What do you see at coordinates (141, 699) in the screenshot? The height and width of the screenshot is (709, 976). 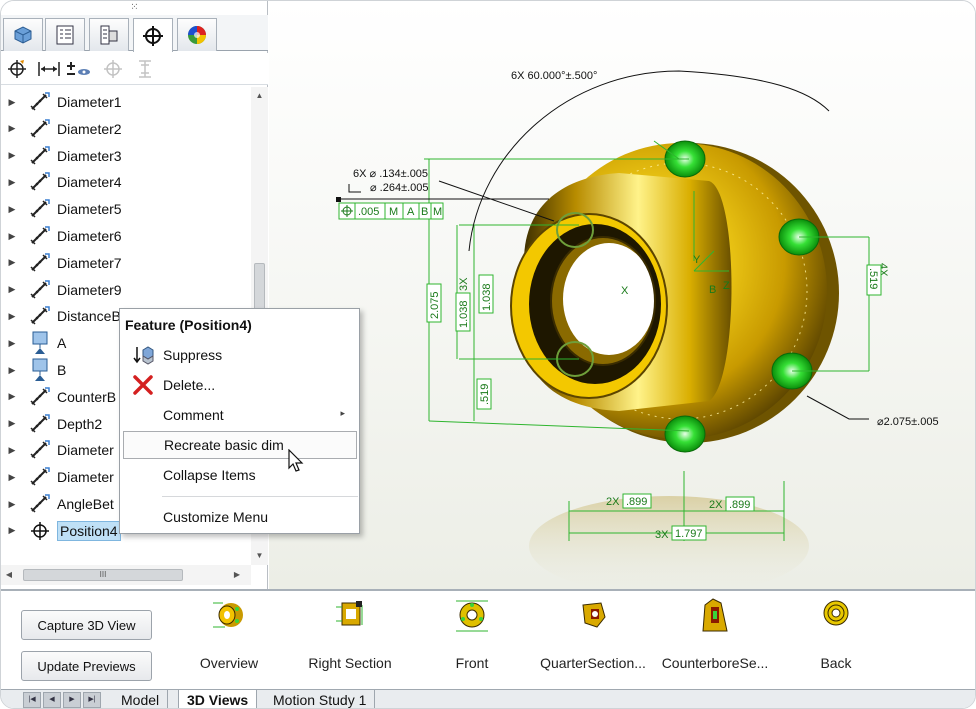 I see `tab-model: Model` at bounding box center [141, 699].